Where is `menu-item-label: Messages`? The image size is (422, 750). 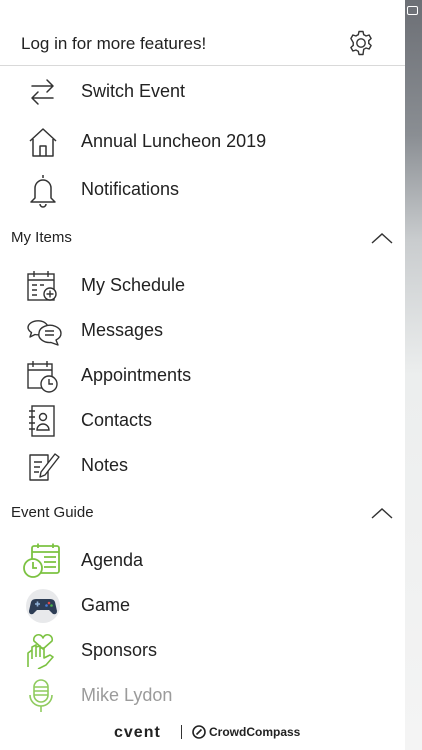 menu-item-label: Messages is located at coordinates (122, 330).